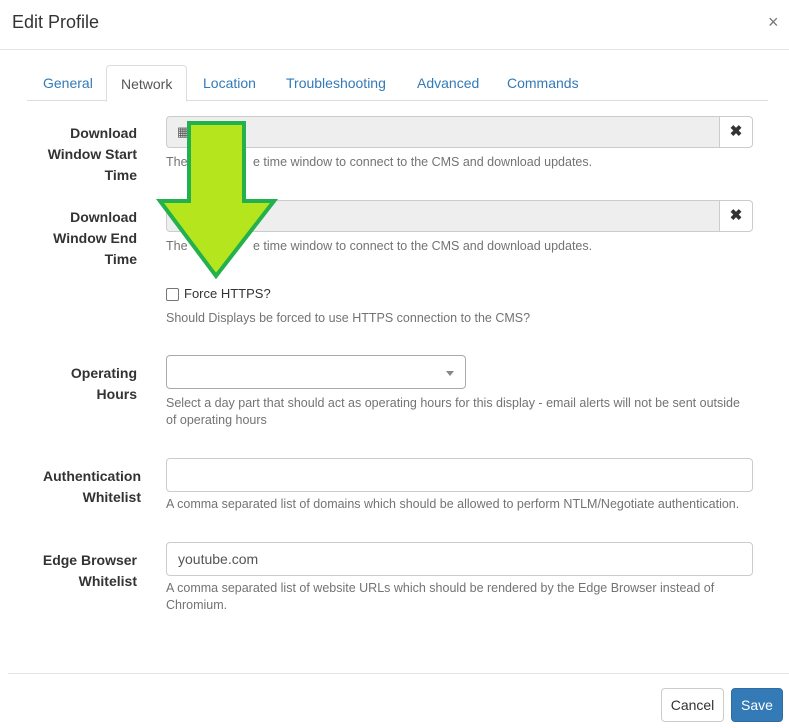 The height and width of the screenshot is (728, 789). I want to click on download-end-clear-button: ✖, so click(736, 216).